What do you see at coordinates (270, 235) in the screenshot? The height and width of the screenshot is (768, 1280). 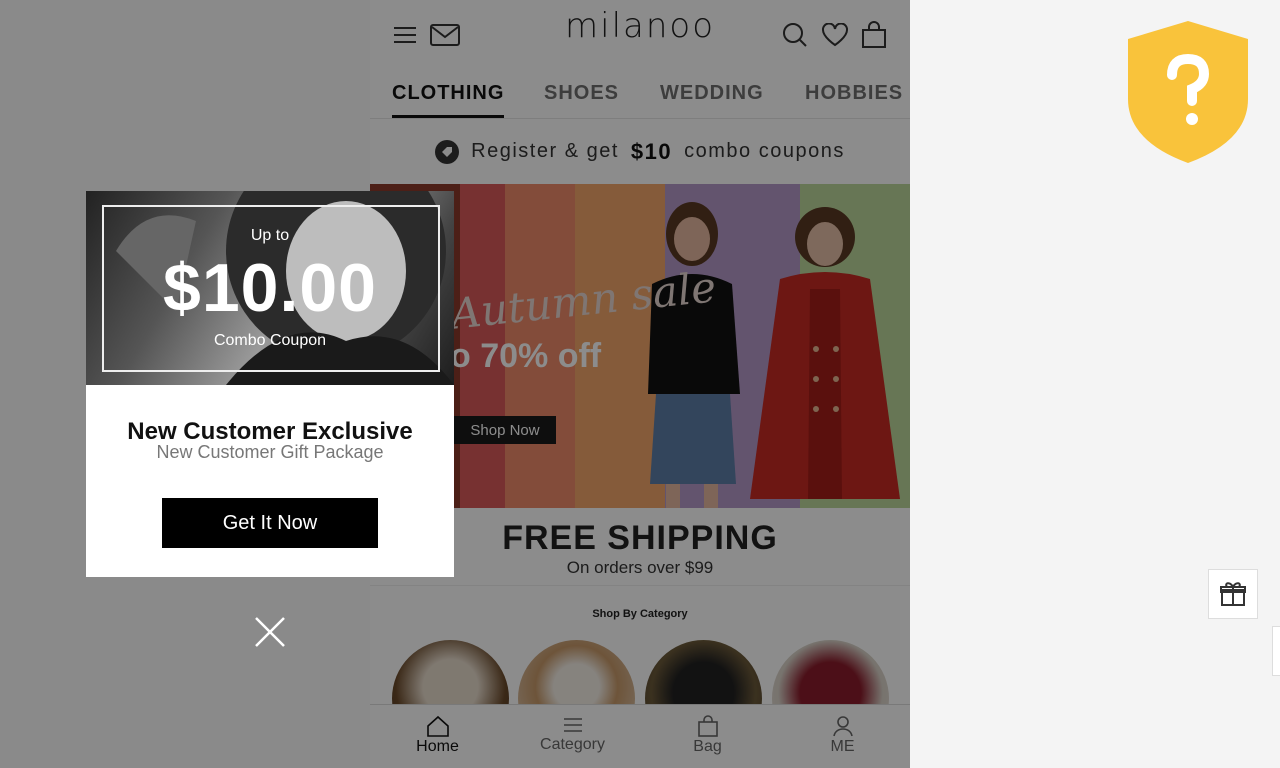 I see `popup-upto: Up to` at bounding box center [270, 235].